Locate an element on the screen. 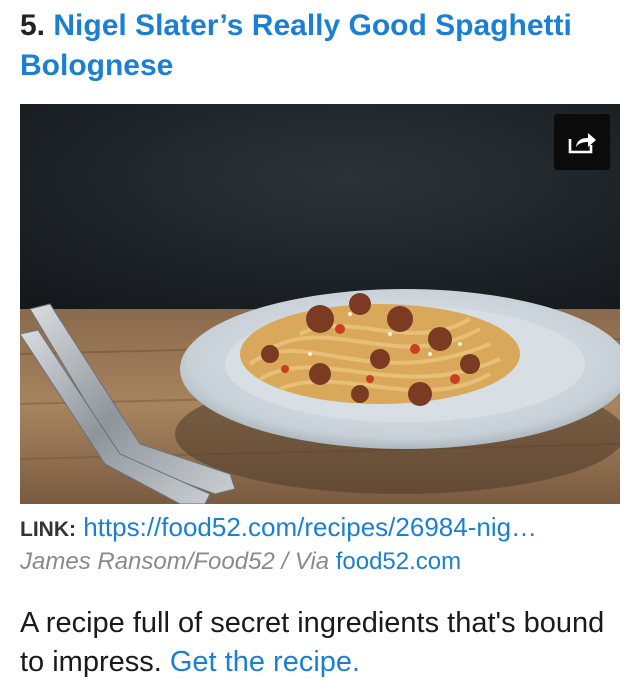 The height and width of the screenshot is (692, 640). item-number: 5. is located at coordinates (33, 25).